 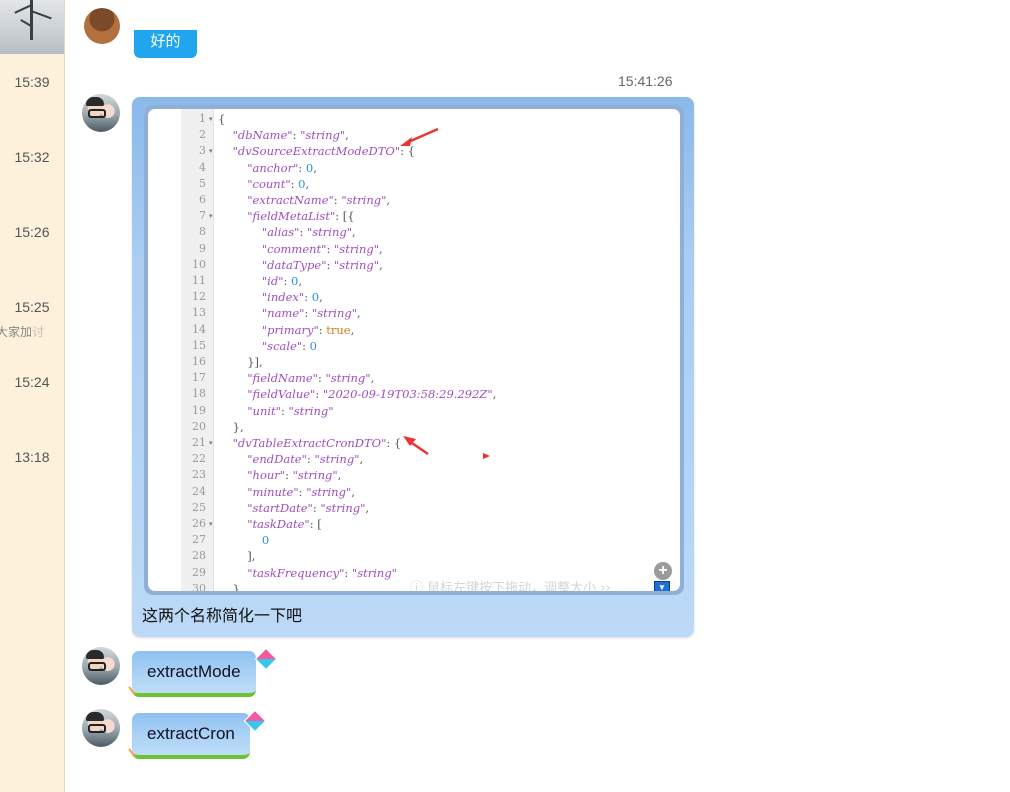 What do you see at coordinates (202, 151) in the screenshot?
I see `line-number: 3` at bounding box center [202, 151].